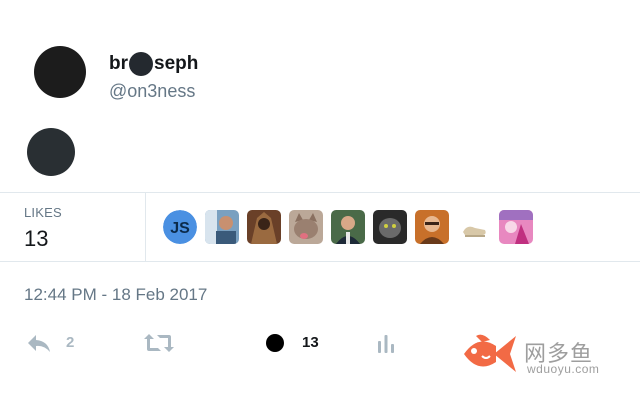  I want to click on tweet-timestamp: 12:44 PM - 18 Feb 2017, so click(115, 295).